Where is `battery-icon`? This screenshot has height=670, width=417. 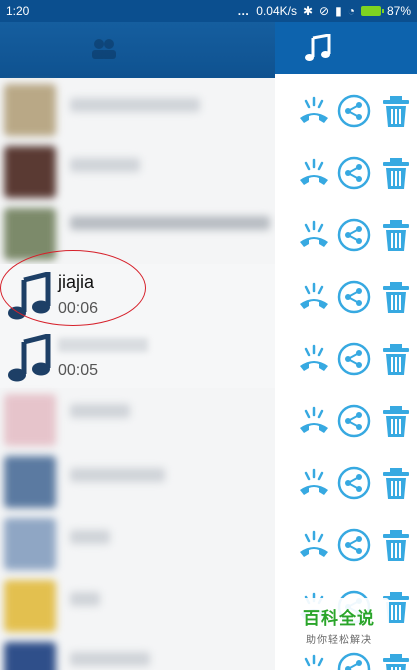
battery-icon is located at coordinates (372, 11).